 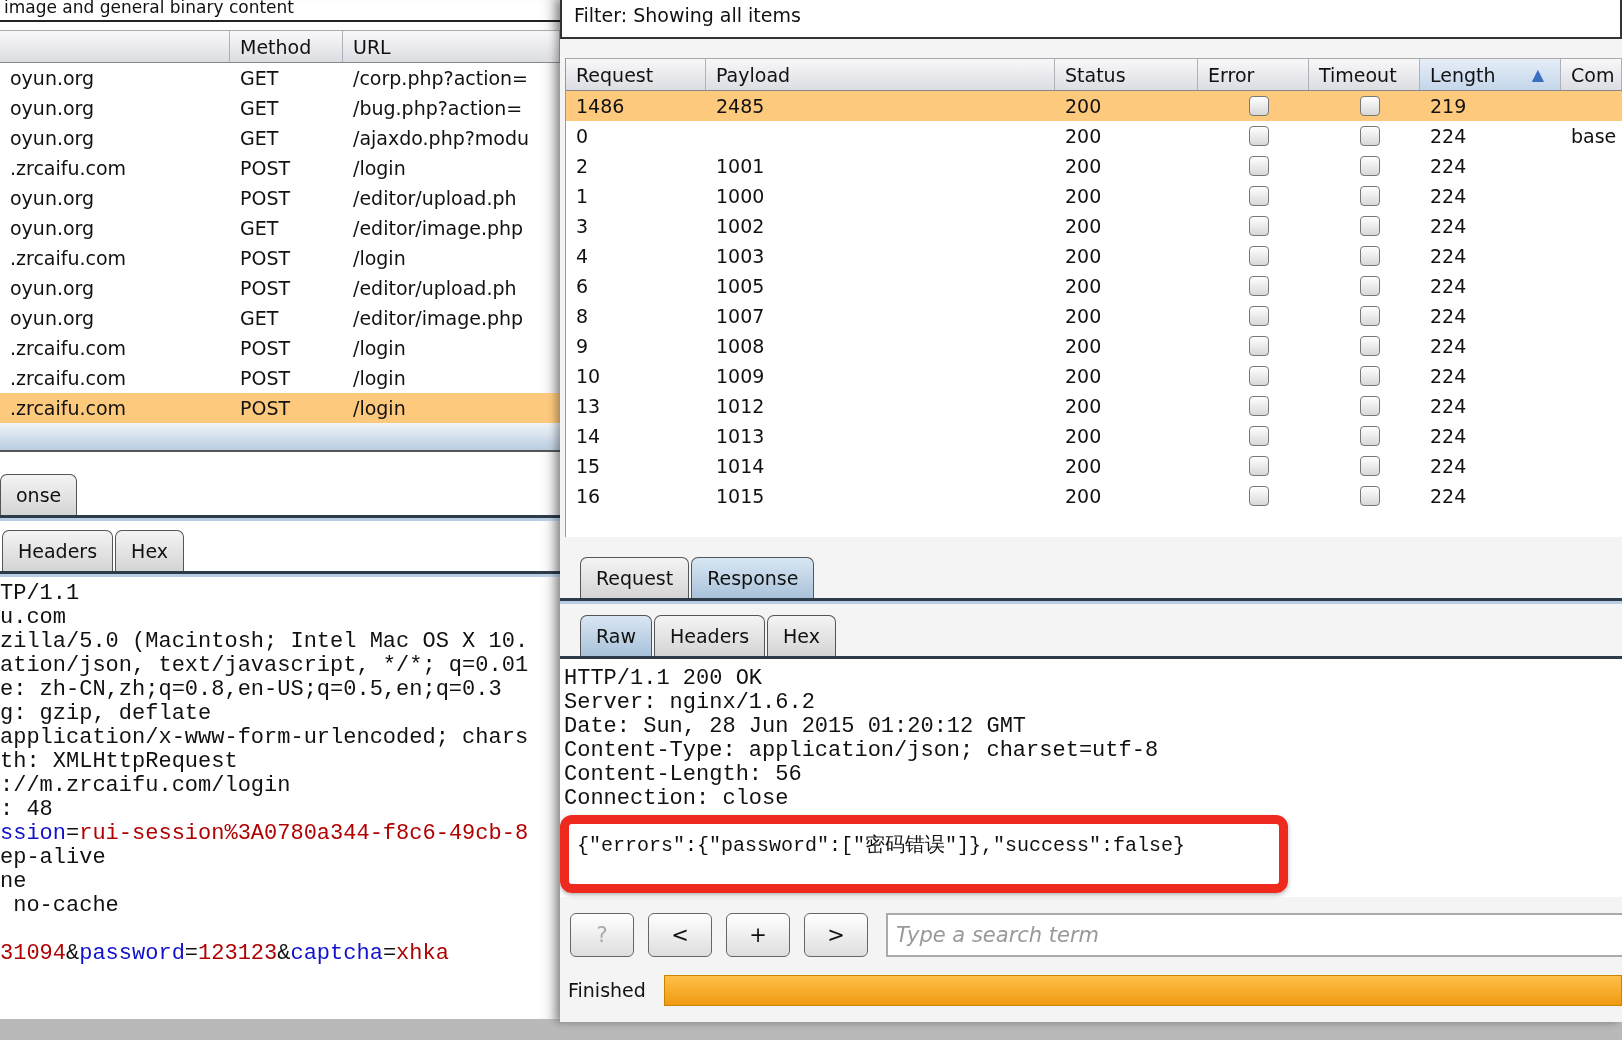 I want to click on header-line: ation/json, text/javascript, */*; q=0.01, so click(x=265, y=666).